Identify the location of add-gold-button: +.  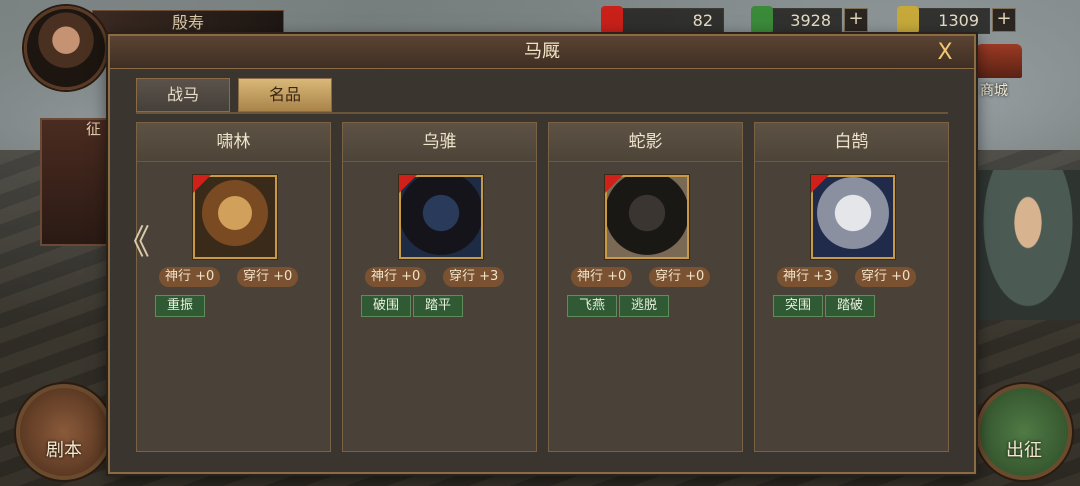
(1004, 20).